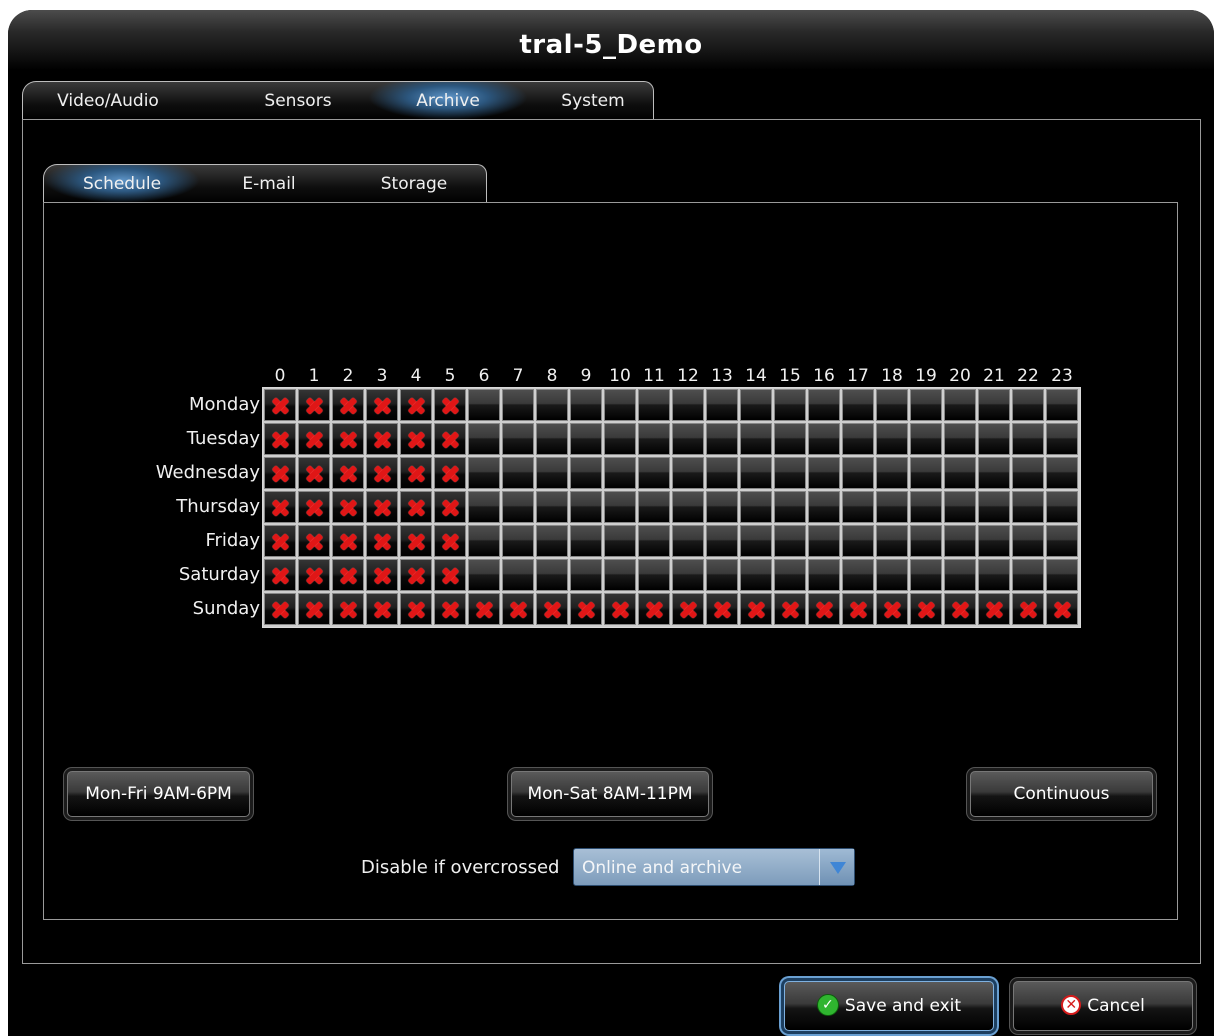 This screenshot has height=1036, width=1214. What do you see at coordinates (836, 867) in the screenshot?
I see `triangle-down-icon` at bounding box center [836, 867].